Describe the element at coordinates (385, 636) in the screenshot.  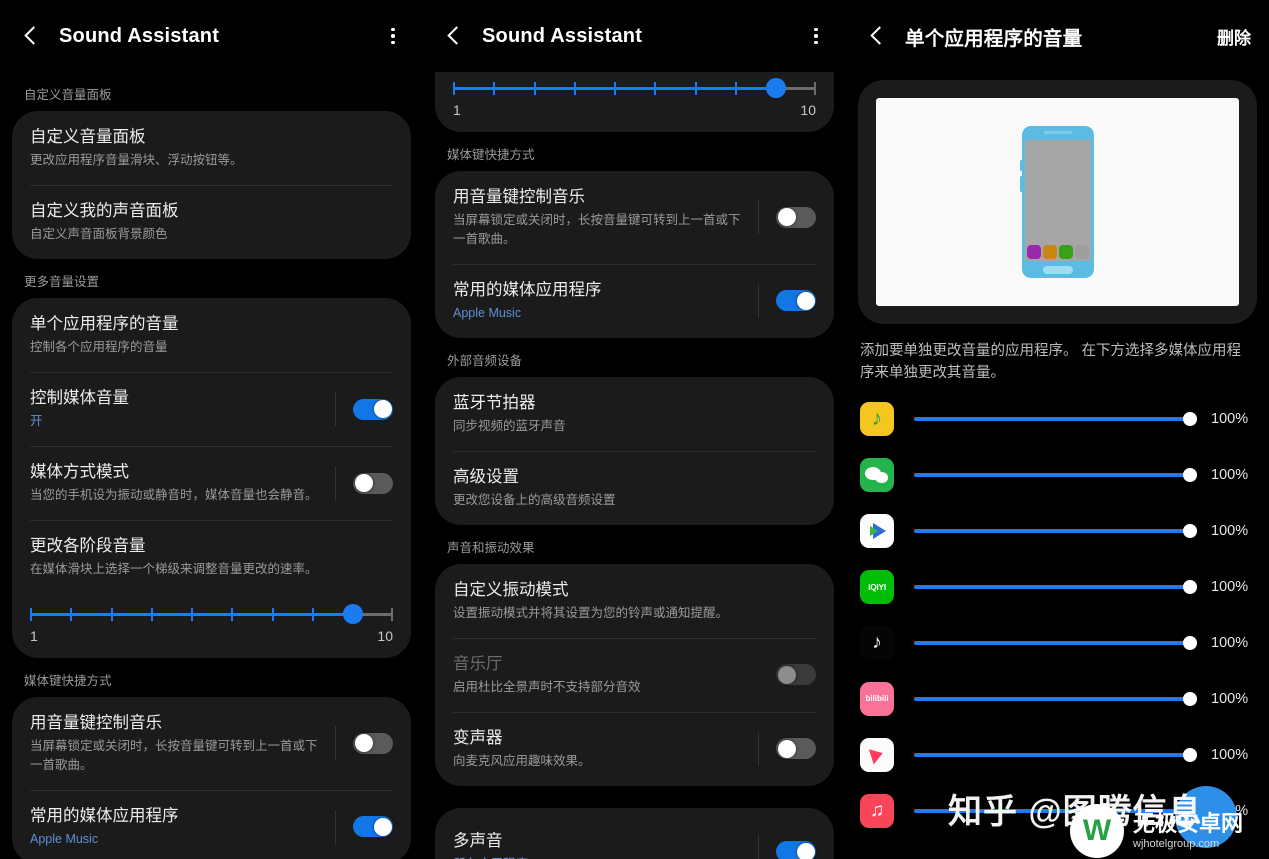
I see `slider-max-label: 10` at that location.